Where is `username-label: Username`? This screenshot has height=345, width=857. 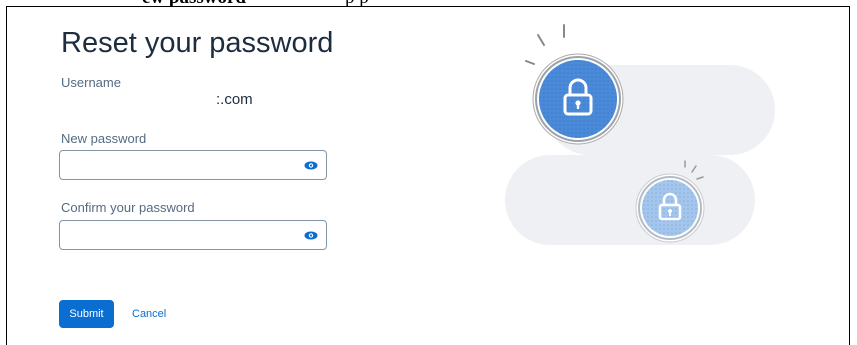 username-label: Username is located at coordinates (91, 82).